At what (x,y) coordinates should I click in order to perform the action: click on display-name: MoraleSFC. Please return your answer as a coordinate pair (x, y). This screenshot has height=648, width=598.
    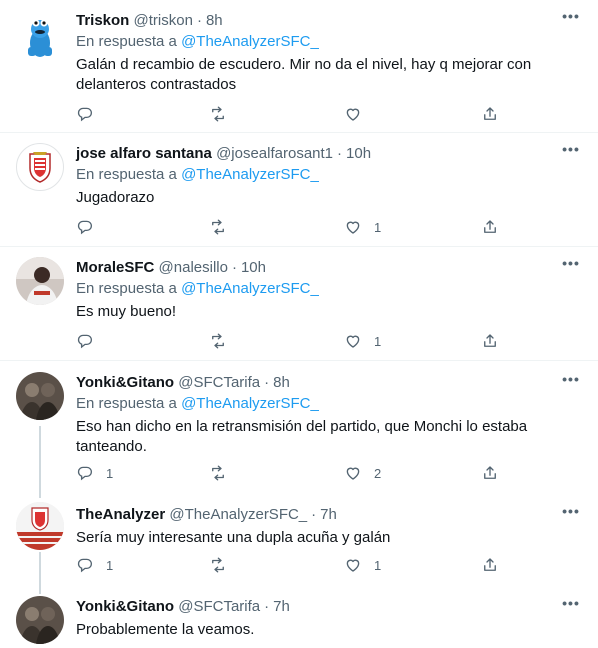
    Looking at the image, I should click on (115, 267).